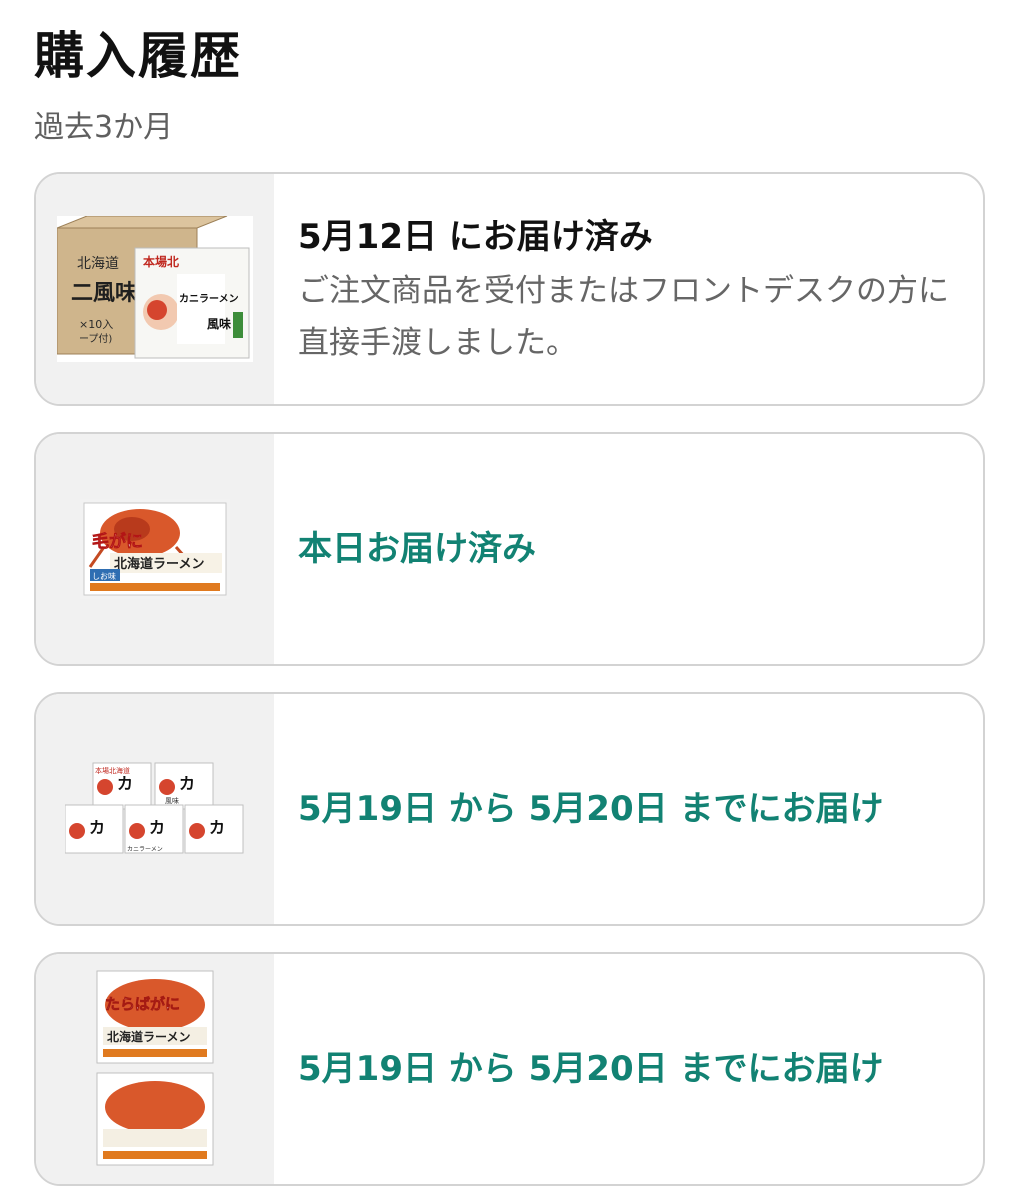  Describe the element at coordinates (417, 549) in the screenshot. I see `delivery-status: 本日お届け済み` at that location.